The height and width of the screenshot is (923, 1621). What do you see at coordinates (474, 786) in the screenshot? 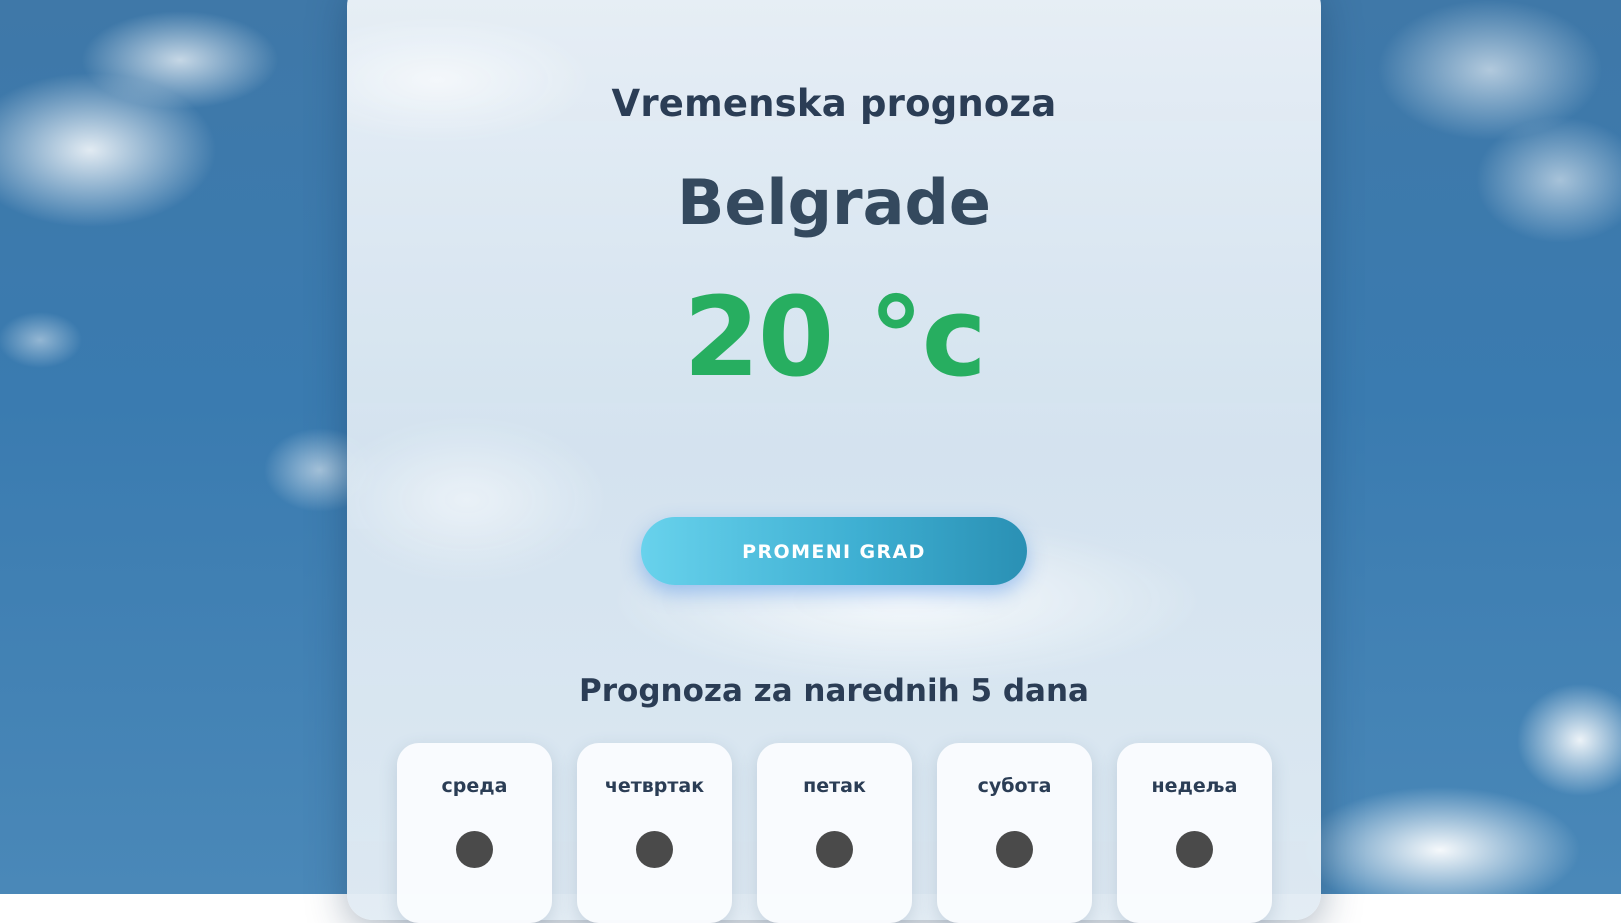
I see `forecast-day-name: среда` at bounding box center [474, 786].